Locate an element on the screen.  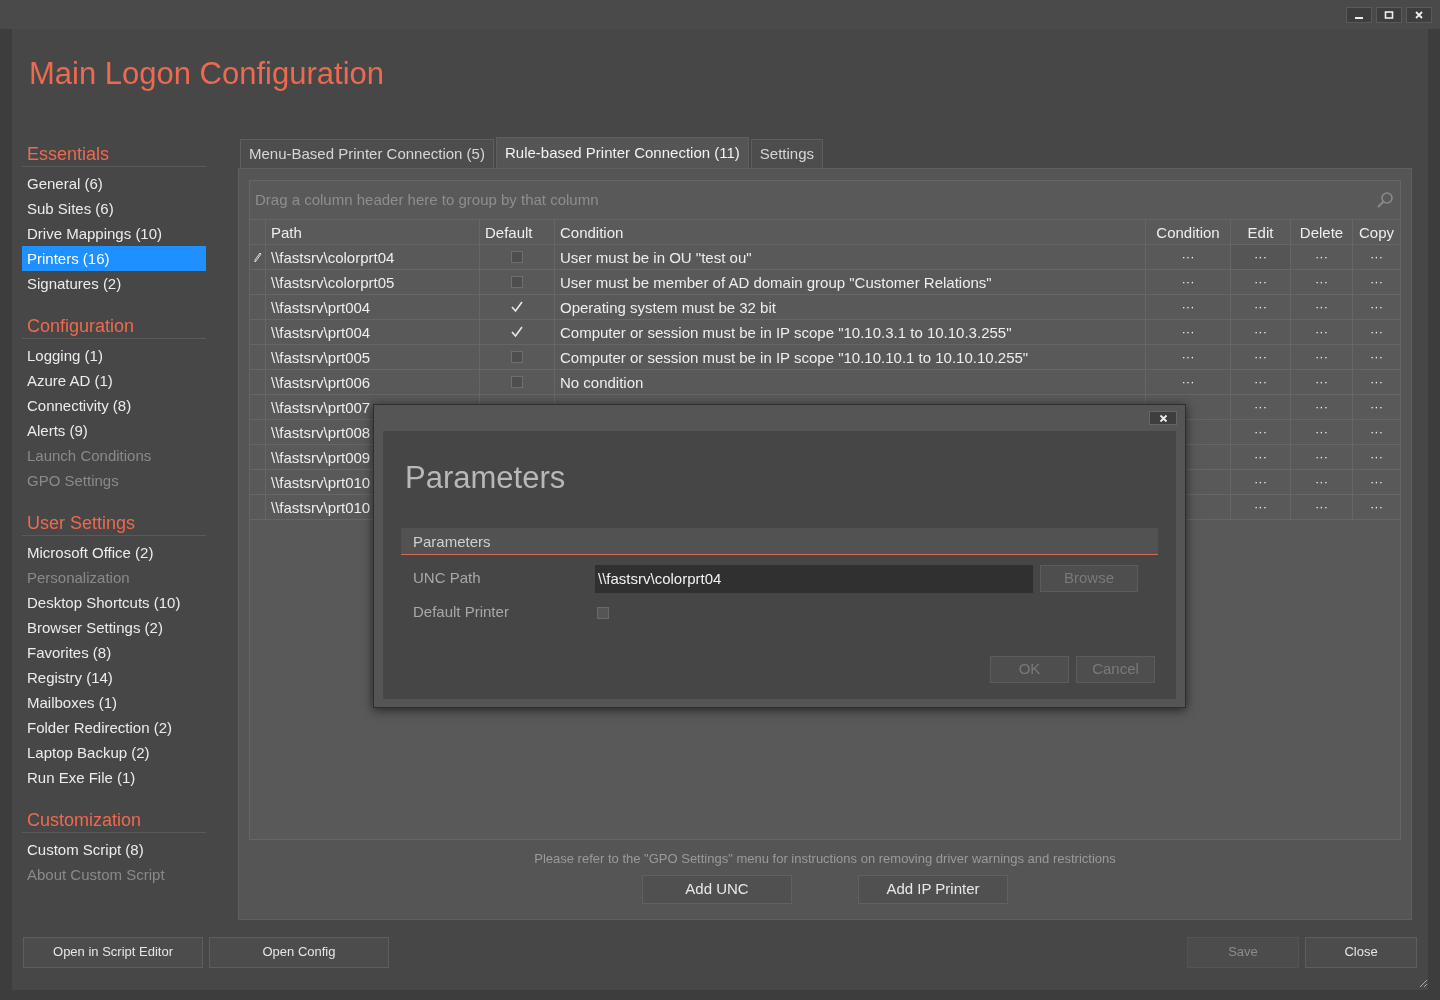
sidebar-item: Logging (1) is located at coordinates (114, 355).